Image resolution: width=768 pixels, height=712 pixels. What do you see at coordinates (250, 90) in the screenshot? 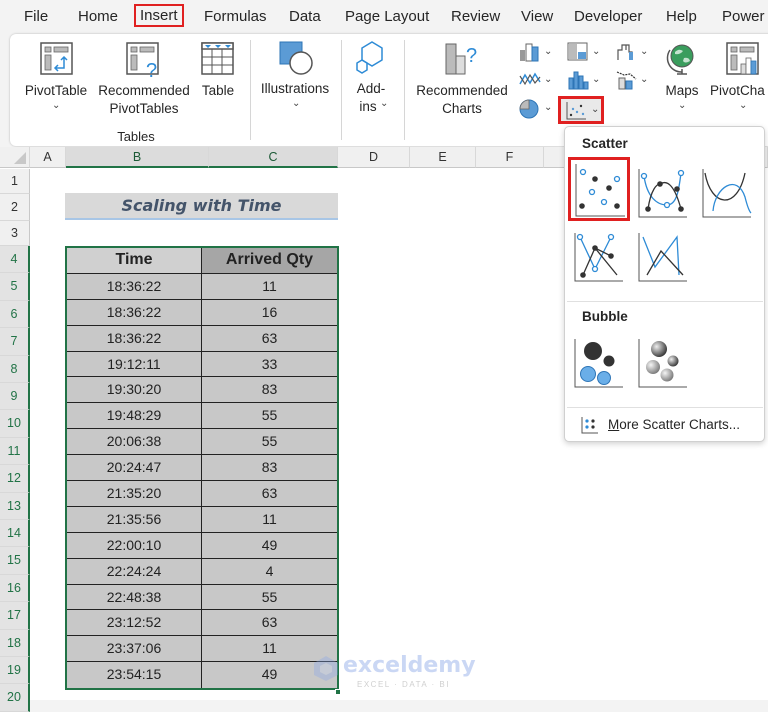
I see `ribbon-separator` at bounding box center [250, 90].